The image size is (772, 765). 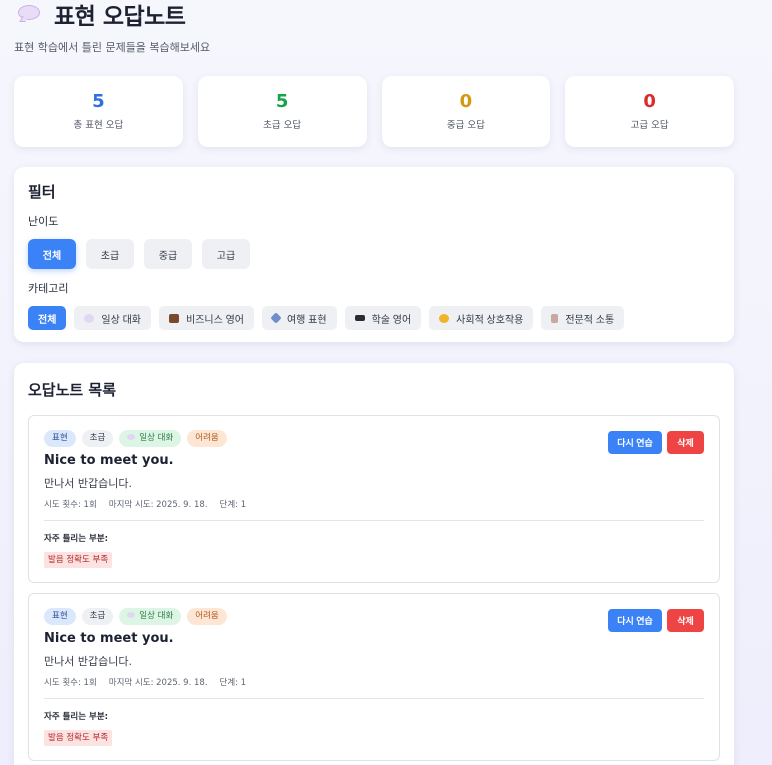 I want to click on stat-card-beginner: 5 초급 오답, so click(x=282, y=111).